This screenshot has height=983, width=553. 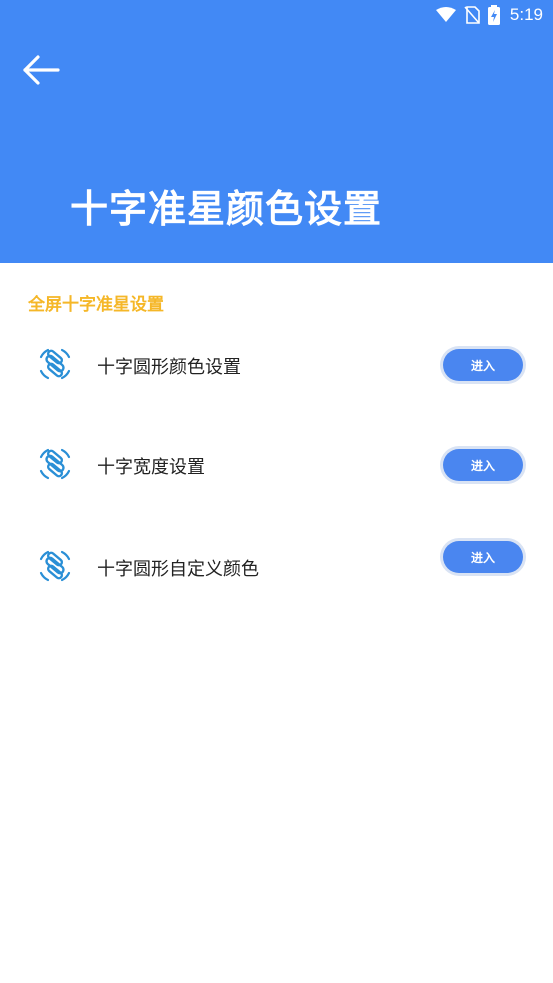 What do you see at coordinates (445, 15) in the screenshot?
I see `wifi-icon` at bounding box center [445, 15].